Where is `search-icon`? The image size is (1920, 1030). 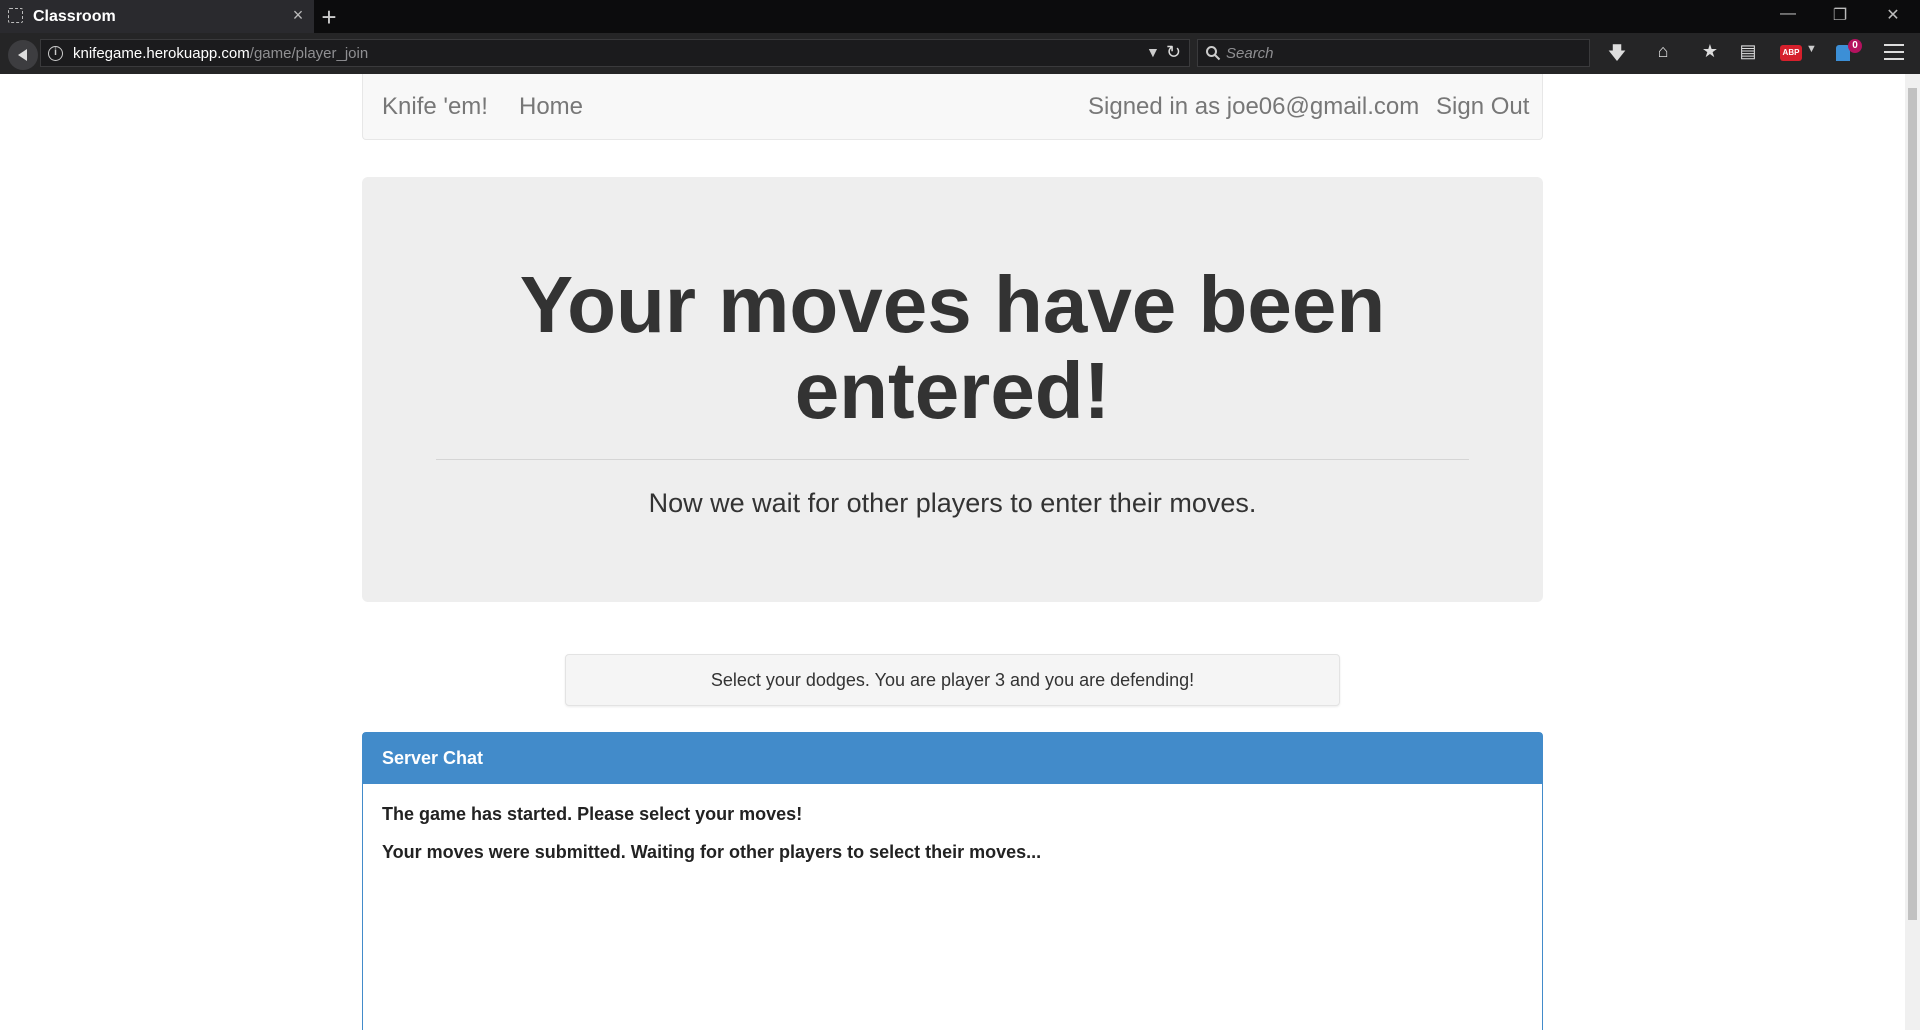 search-icon is located at coordinates (1213, 53).